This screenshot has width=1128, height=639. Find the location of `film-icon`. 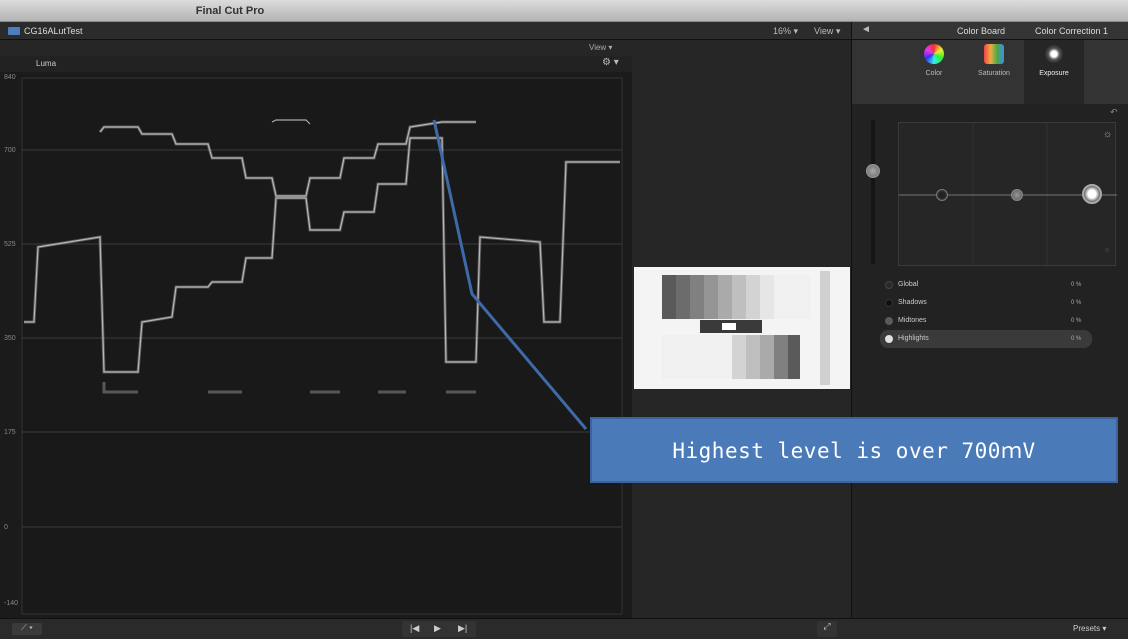

film-icon is located at coordinates (14, 31).